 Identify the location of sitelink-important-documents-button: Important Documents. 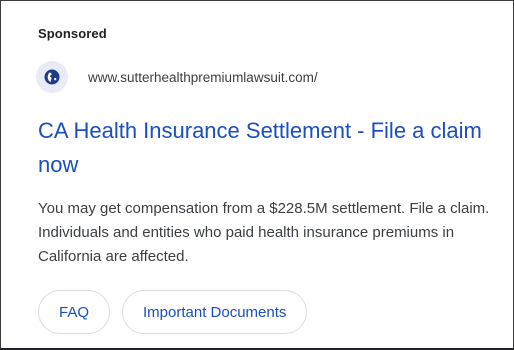
(215, 312).